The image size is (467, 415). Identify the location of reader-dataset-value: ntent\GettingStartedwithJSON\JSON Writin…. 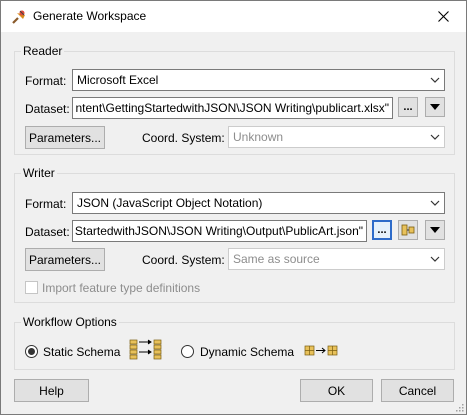
(232, 108).